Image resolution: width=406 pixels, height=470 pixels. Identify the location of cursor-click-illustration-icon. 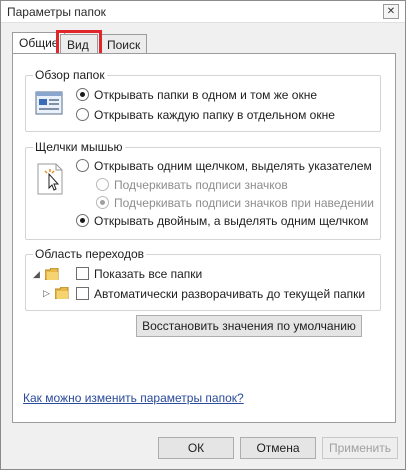
(50, 179).